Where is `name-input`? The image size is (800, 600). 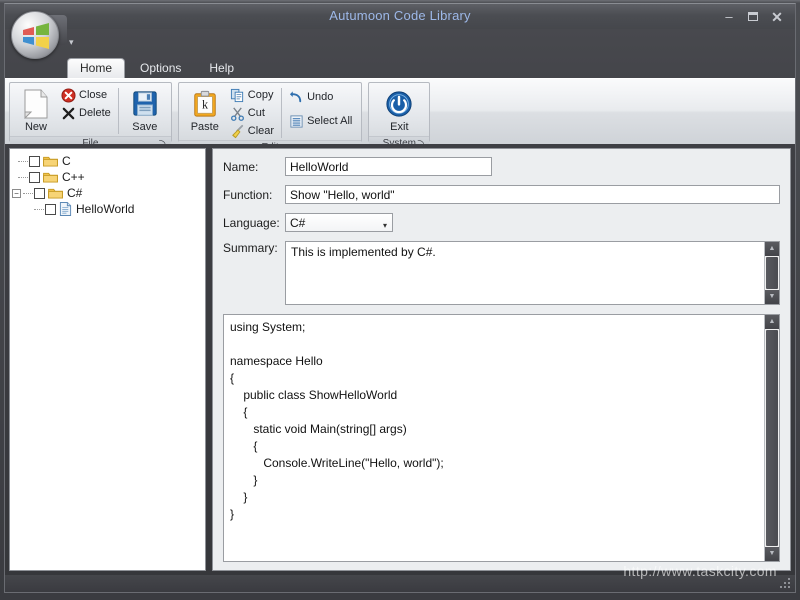 name-input is located at coordinates (388, 166).